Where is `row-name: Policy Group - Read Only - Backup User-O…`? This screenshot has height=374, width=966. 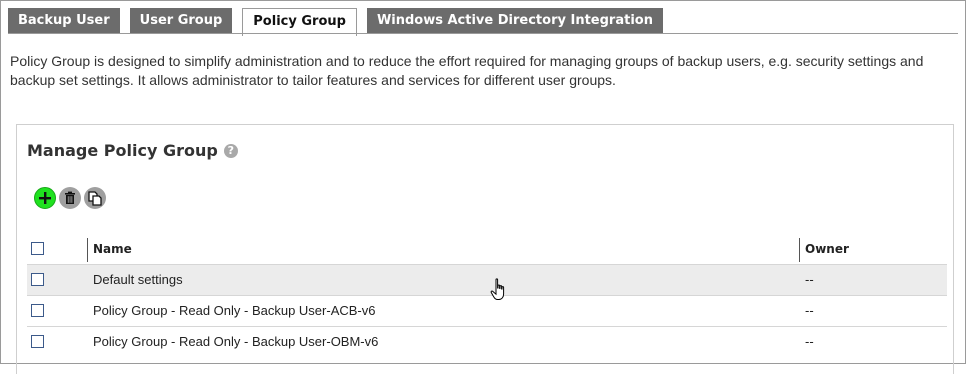
row-name: Policy Group - Read Only - Backup User-O… is located at coordinates (235, 342).